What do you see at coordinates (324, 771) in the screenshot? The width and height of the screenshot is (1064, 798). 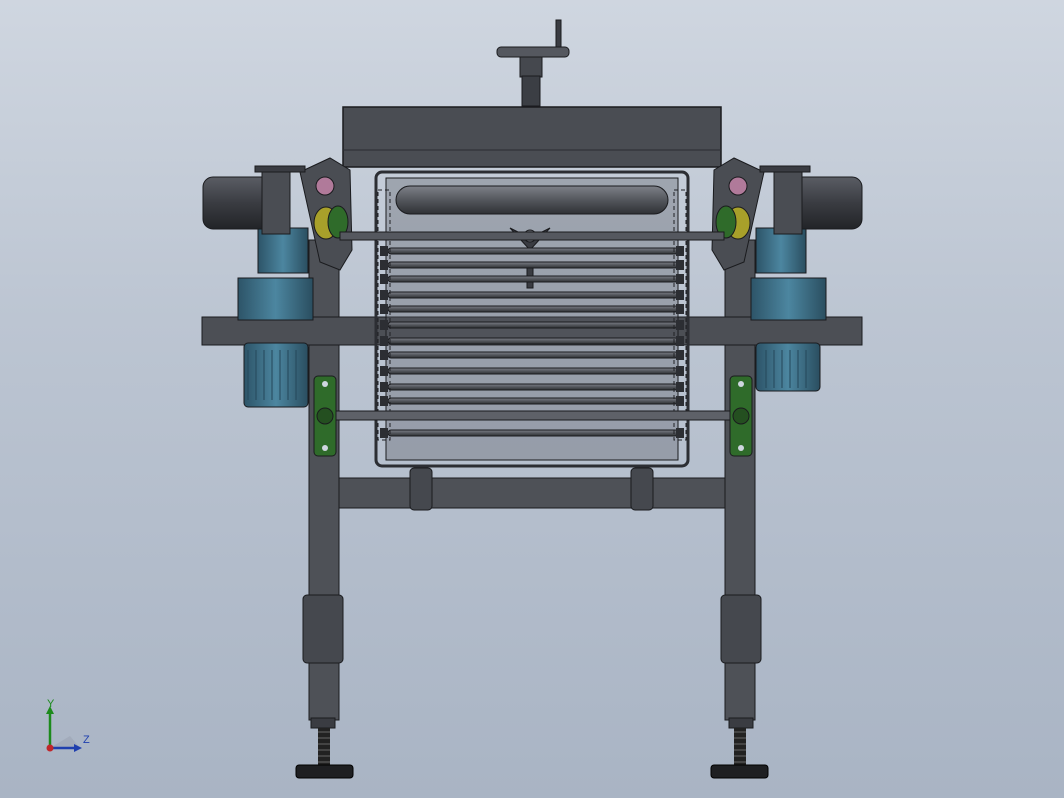 I see `left-foot` at bounding box center [324, 771].